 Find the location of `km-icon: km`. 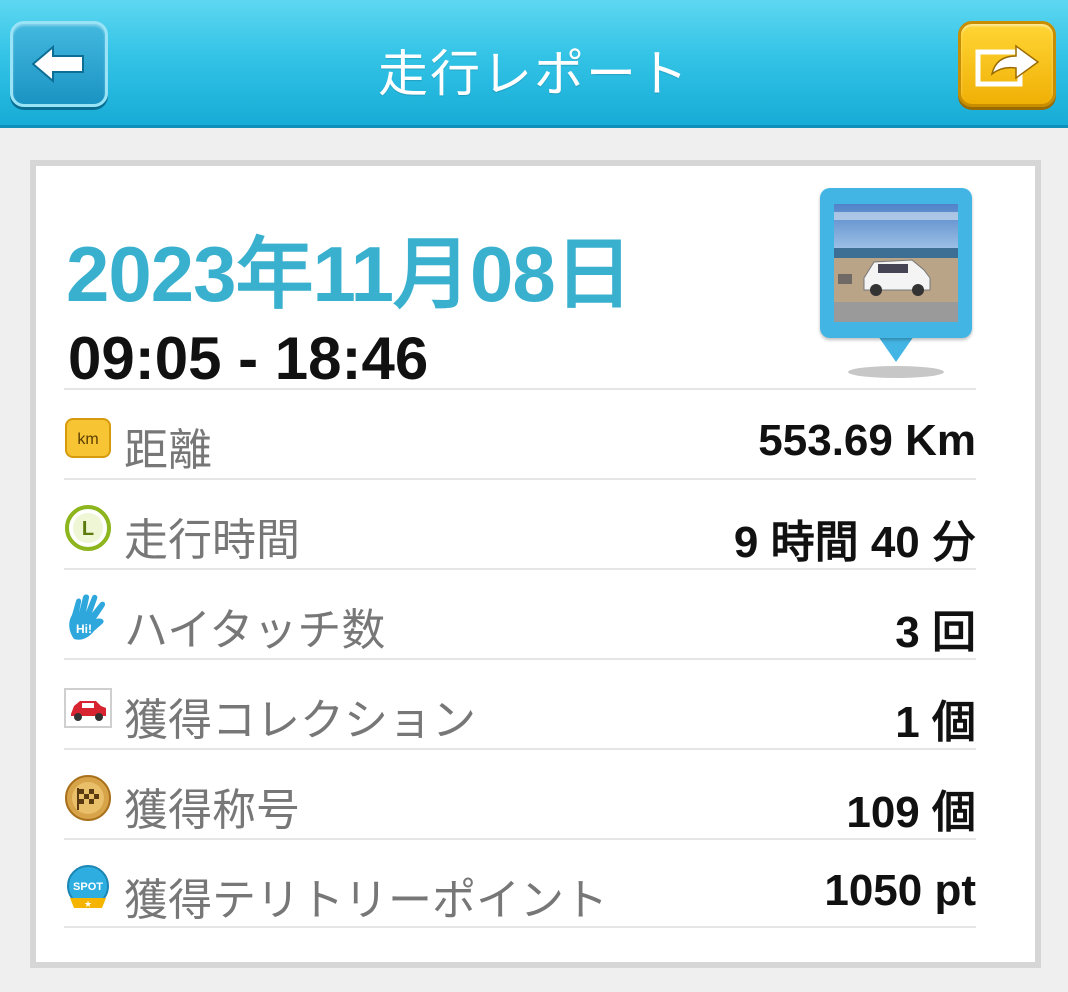

km-icon: km is located at coordinates (88, 438).